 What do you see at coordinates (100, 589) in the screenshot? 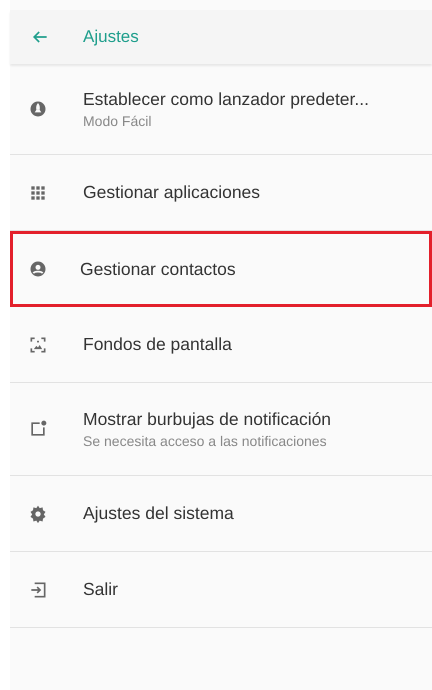
I see `item-title: Salir` at bounding box center [100, 589].